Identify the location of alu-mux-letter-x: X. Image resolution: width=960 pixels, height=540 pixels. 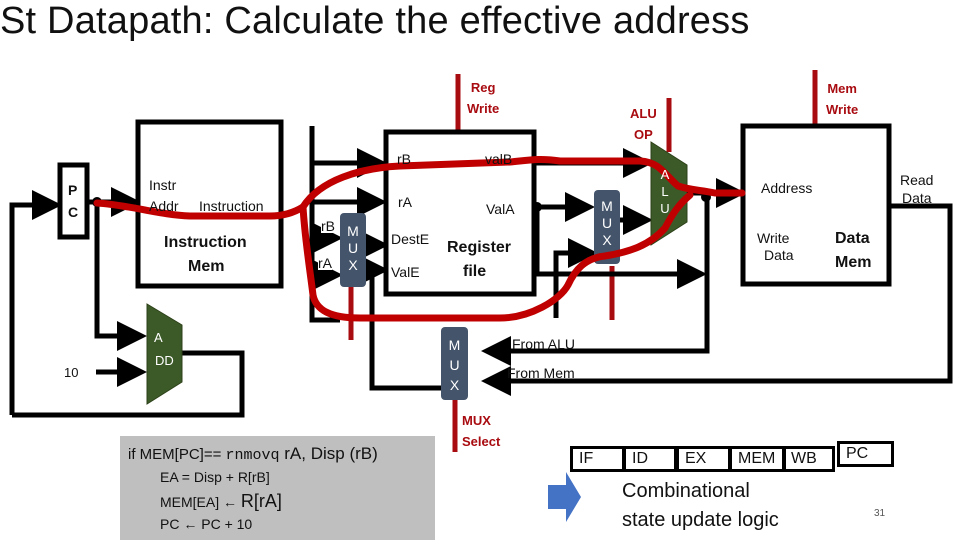
(607, 240).